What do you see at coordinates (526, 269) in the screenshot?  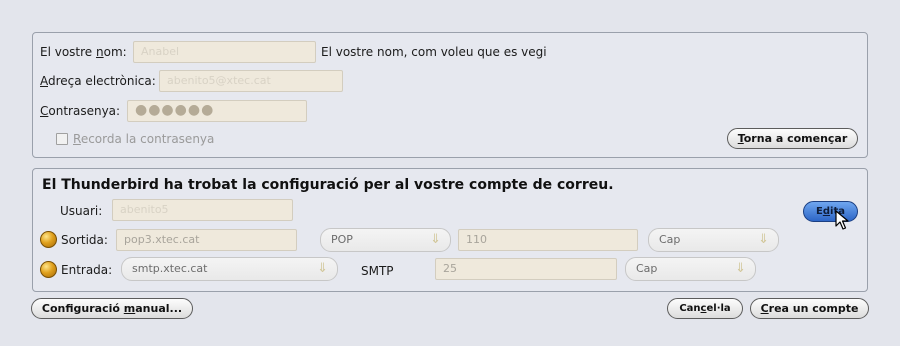 I see `incoming-port-field: 25` at bounding box center [526, 269].